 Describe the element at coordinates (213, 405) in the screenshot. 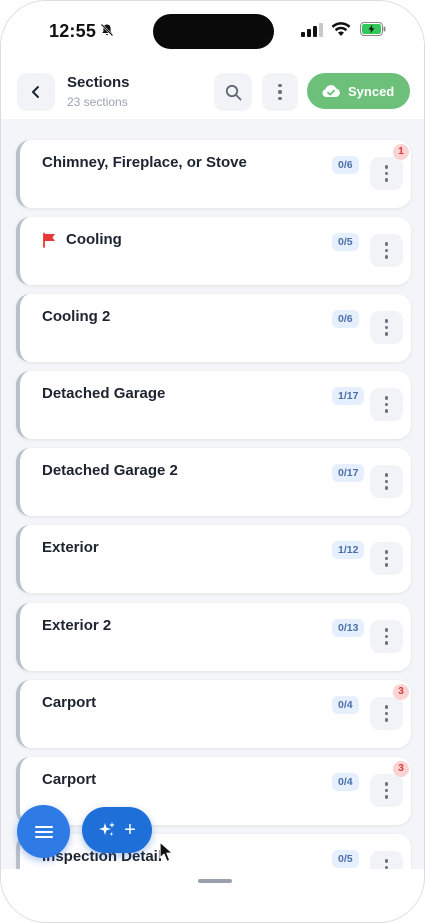

I see `section-card: Detached Garage 1/17` at that location.